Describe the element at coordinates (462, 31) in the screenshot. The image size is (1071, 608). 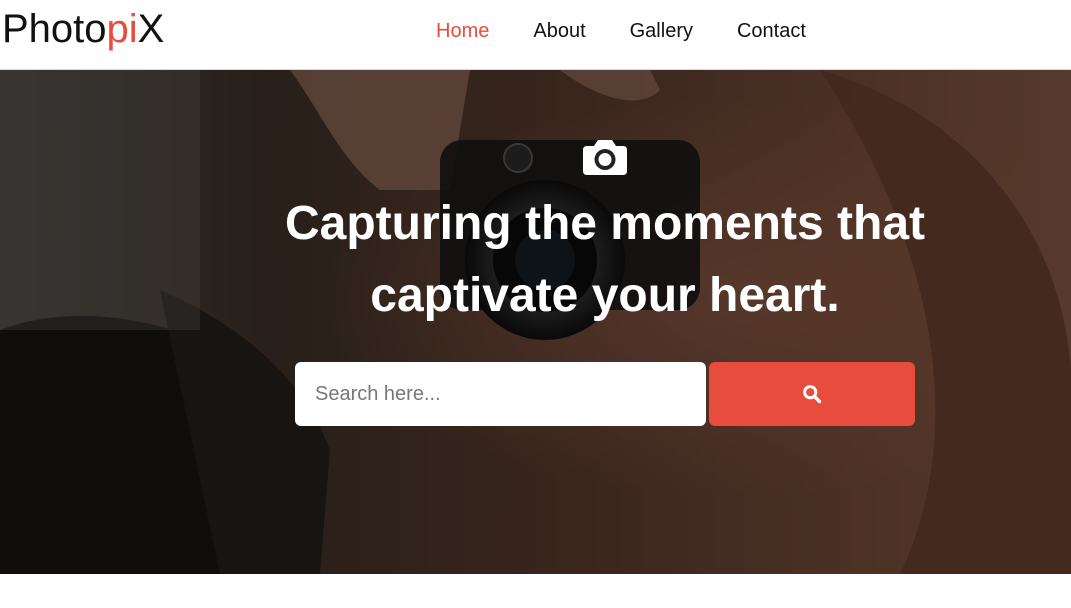
I see `nav-link-home: Home` at that location.